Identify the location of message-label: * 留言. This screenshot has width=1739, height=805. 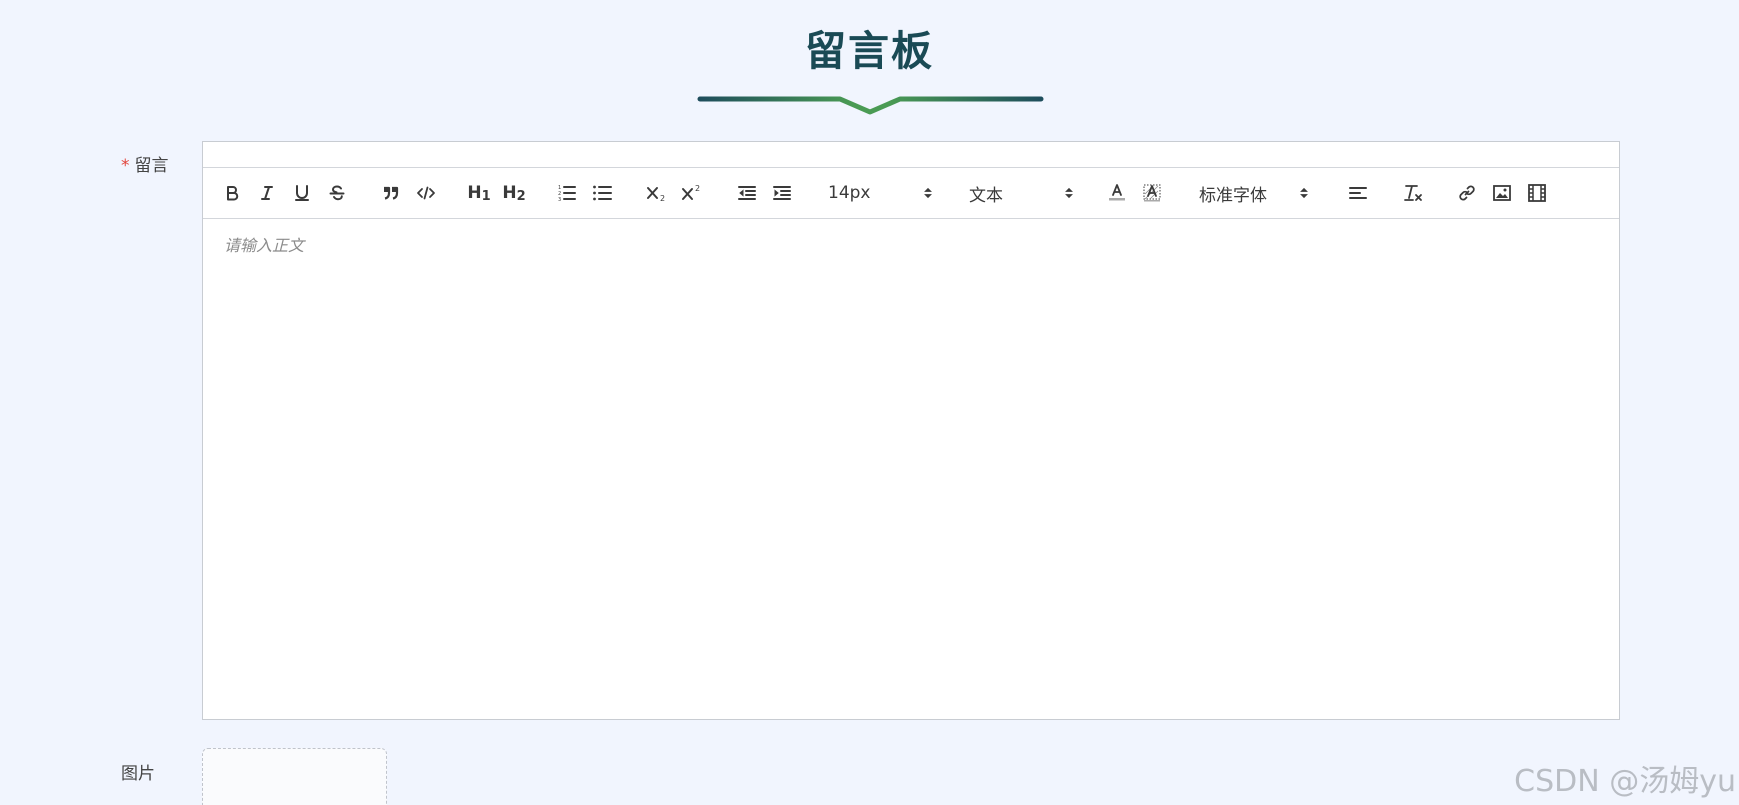
(145, 166).